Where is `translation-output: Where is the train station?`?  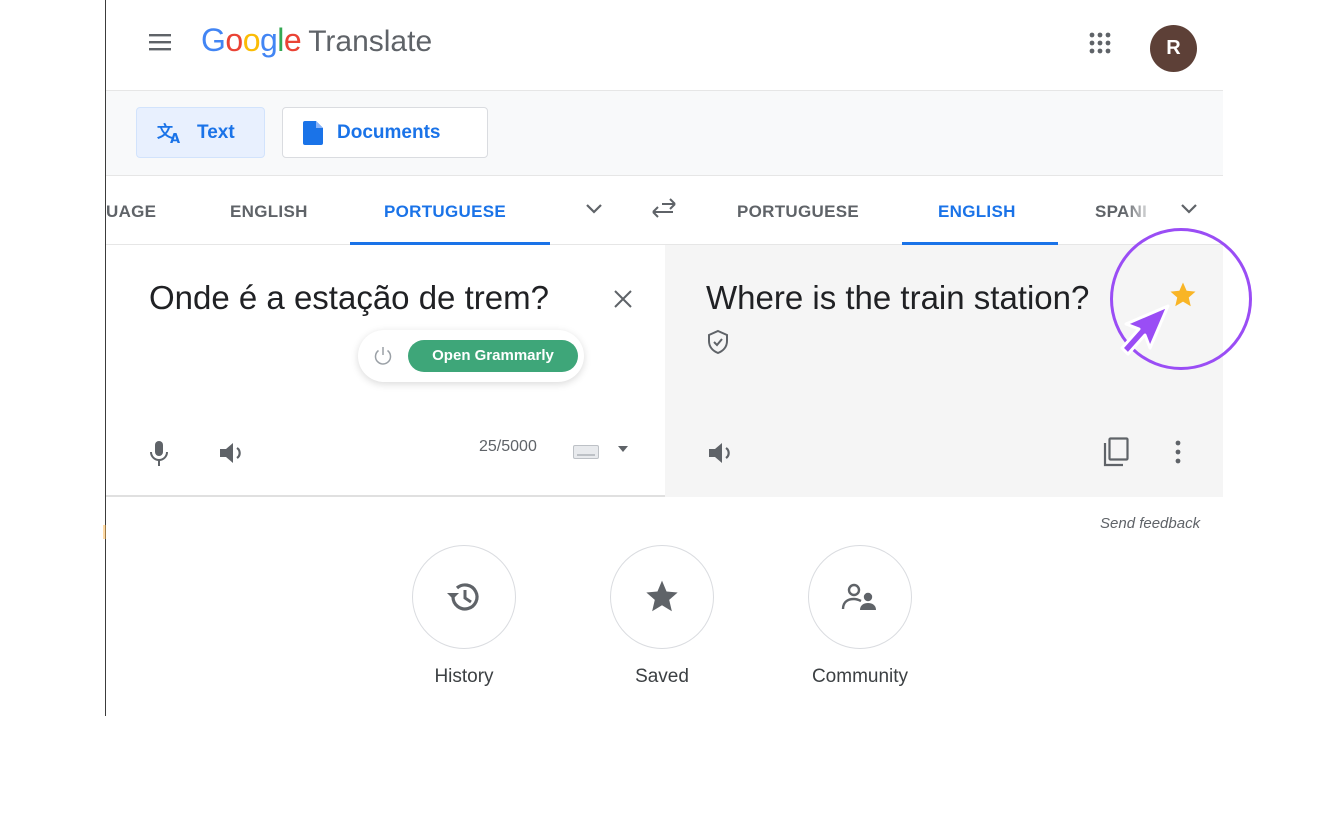
translation-output: Where is the train station? is located at coordinates (898, 297).